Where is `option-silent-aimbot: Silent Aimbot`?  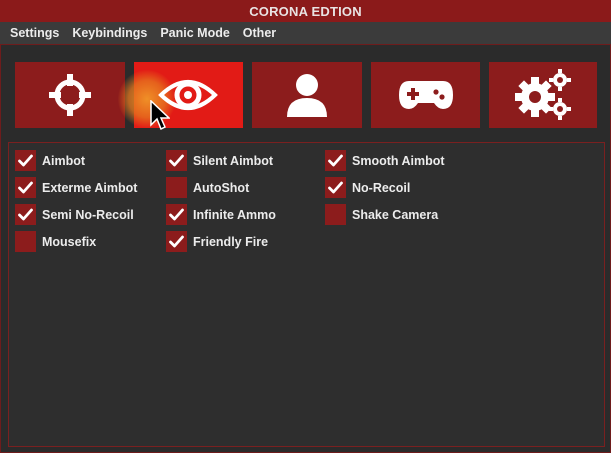
option-silent-aimbot: Silent Aimbot is located at coordinates (221, 160).